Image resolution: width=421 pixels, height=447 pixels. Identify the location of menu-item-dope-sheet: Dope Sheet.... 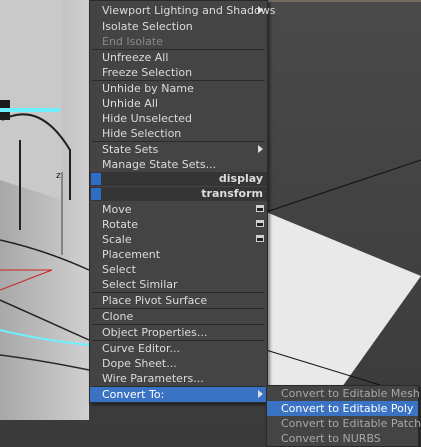
(178, 363).